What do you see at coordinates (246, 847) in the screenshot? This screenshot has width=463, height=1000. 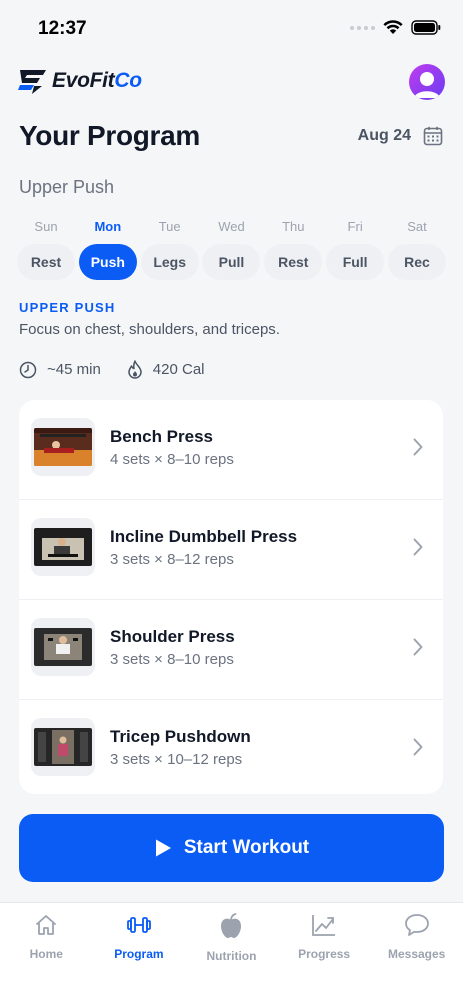 I see `start-workout-label: Start Workout` at bounding box center [246, 847].